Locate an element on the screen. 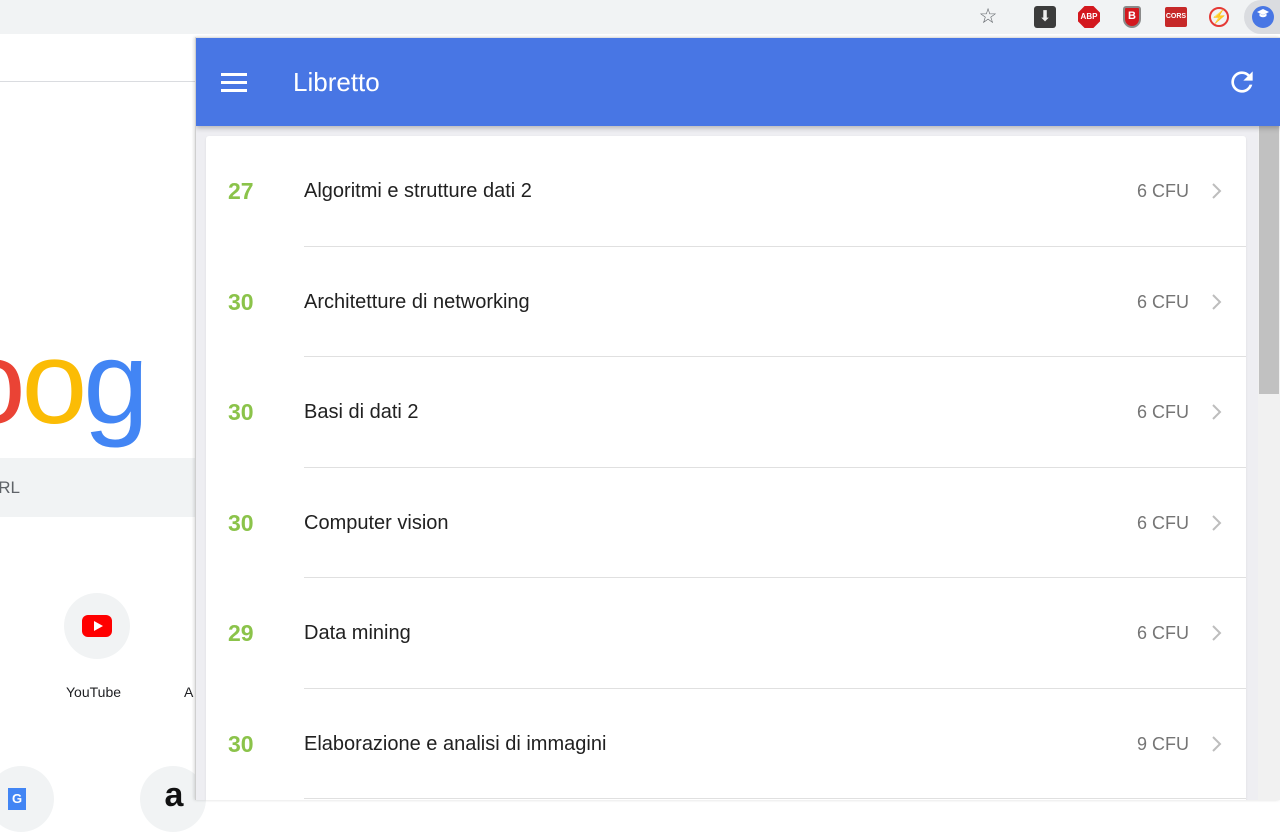  search-placeholder: URL is located at coordinates (10, 487).